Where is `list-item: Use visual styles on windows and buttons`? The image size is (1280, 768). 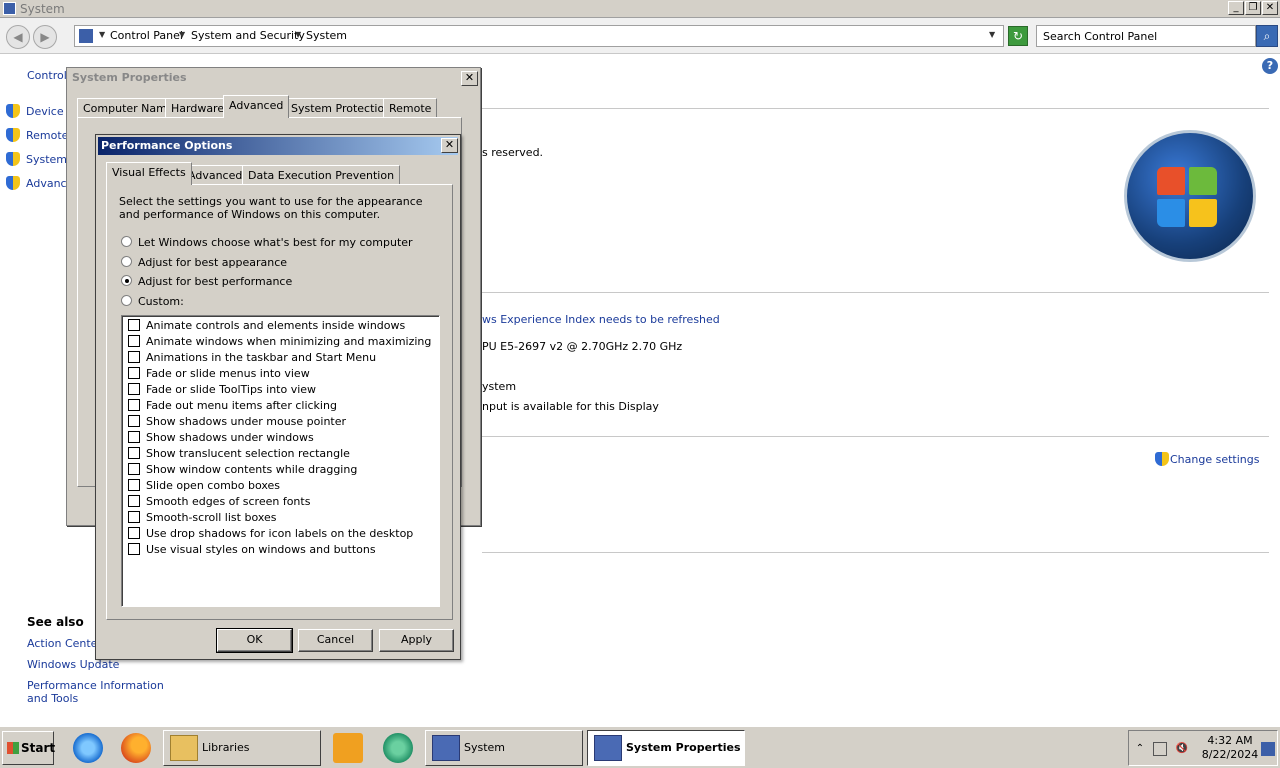 list-item: Use visual styles on windows and buttons is located at coordinates (252, 551).